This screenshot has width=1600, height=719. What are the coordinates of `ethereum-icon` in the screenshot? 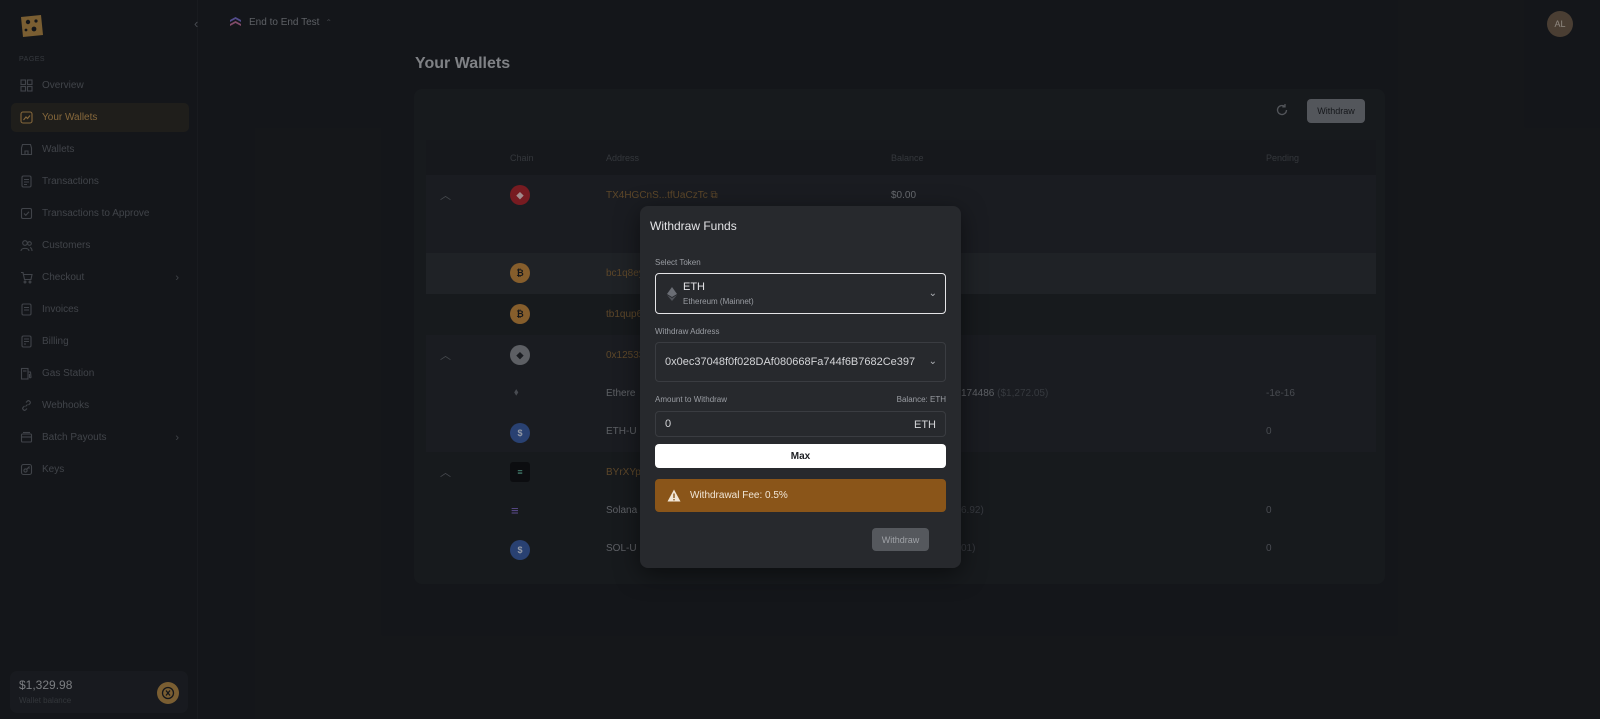 It's located at (672, 294).